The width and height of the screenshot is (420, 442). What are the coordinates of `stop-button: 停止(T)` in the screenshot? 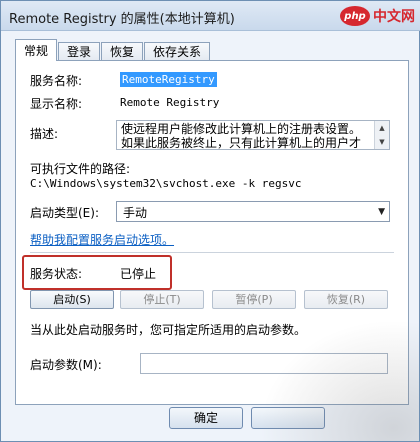 It's located at (162, 299).